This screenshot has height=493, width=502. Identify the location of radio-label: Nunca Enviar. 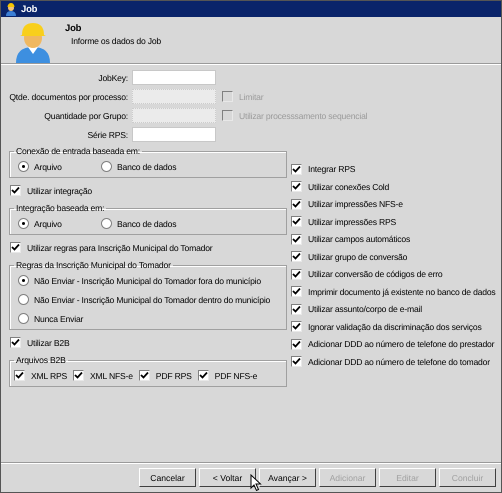
(59, 319).